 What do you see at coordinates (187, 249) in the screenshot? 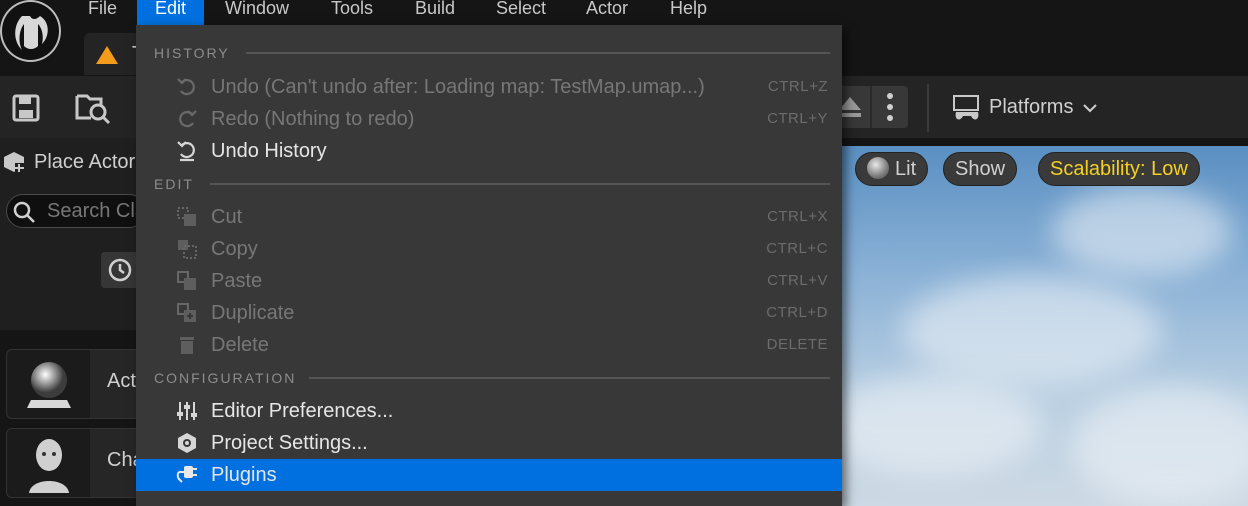
I see `copy-icon` at bounding box center [187, 249].